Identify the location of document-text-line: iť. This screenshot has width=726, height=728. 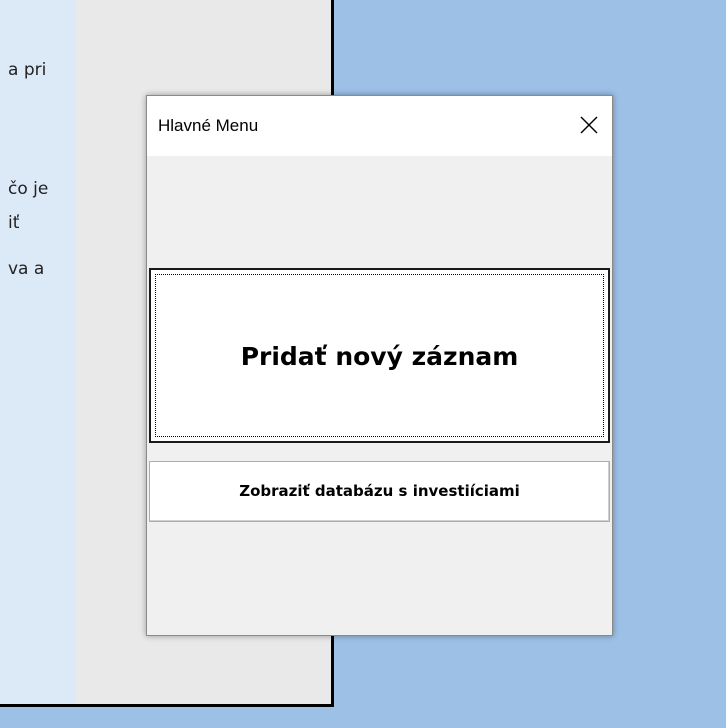
(14, 223).